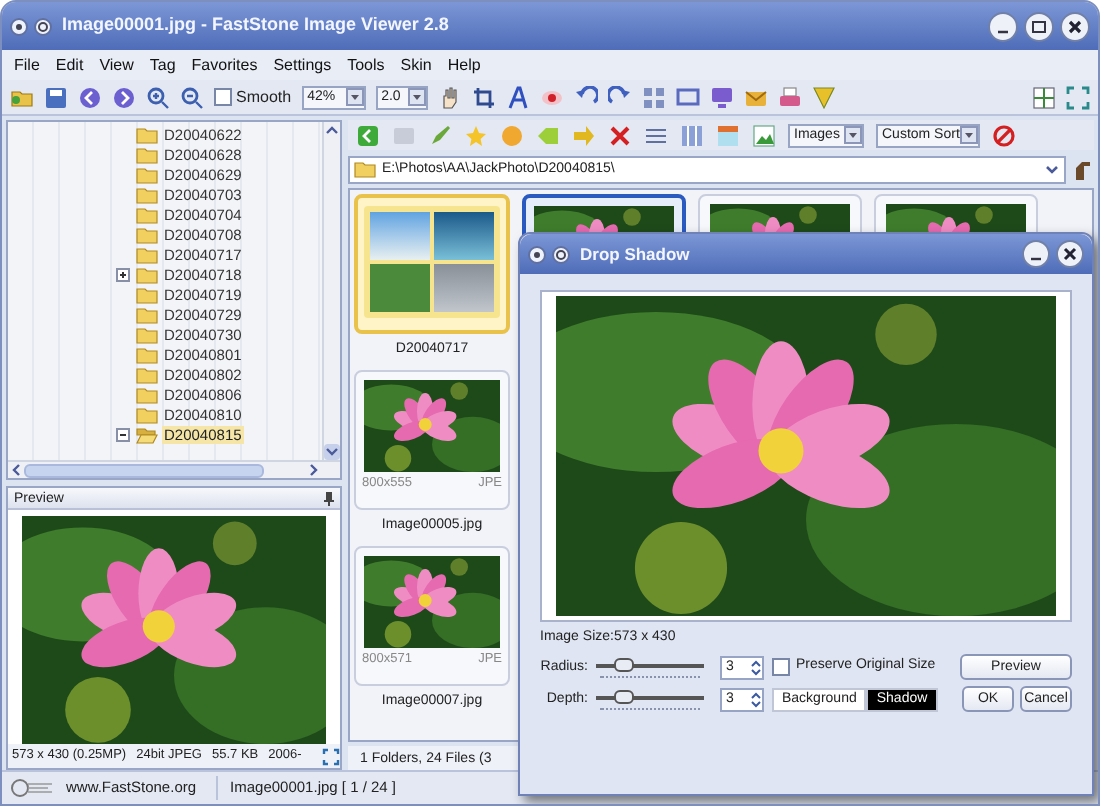  Describe the element at coordinates (764, 135) in the screenshot. I see `picture-icon` at that location.